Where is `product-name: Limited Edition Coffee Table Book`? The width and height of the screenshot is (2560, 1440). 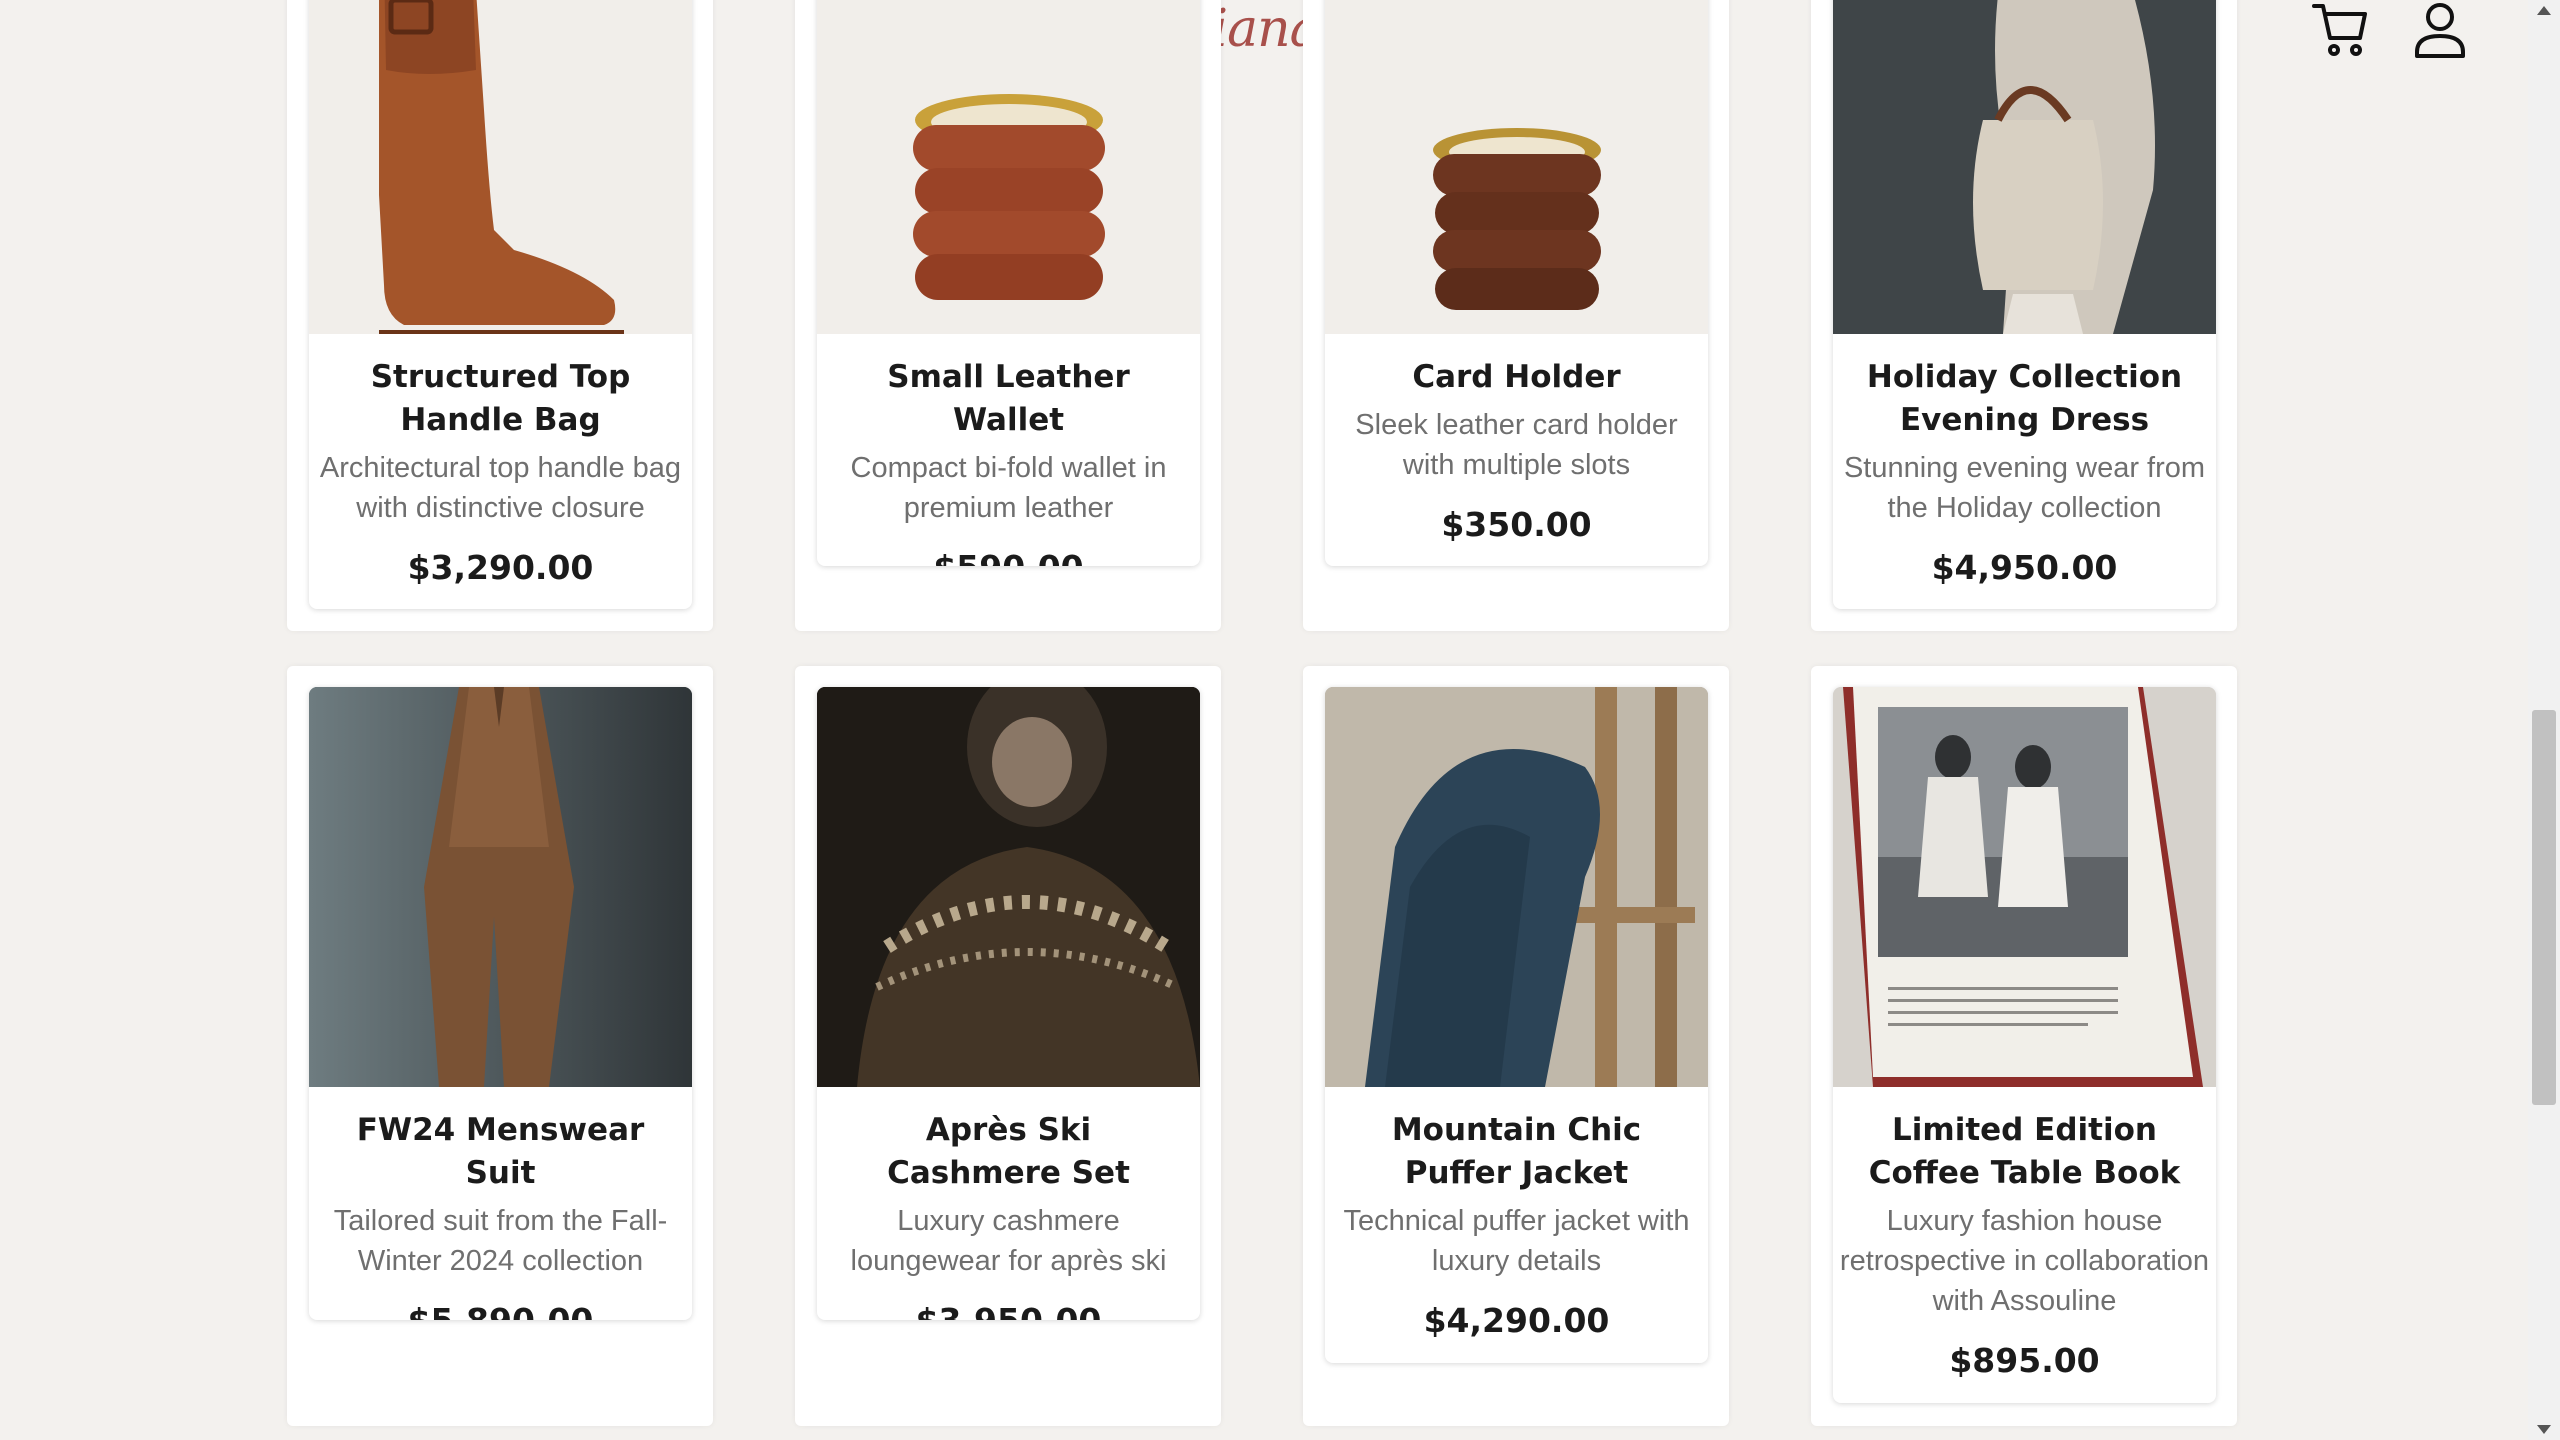
product-name: Limited Edition Coffee Table Book is located at coordinates (2024, 1151).